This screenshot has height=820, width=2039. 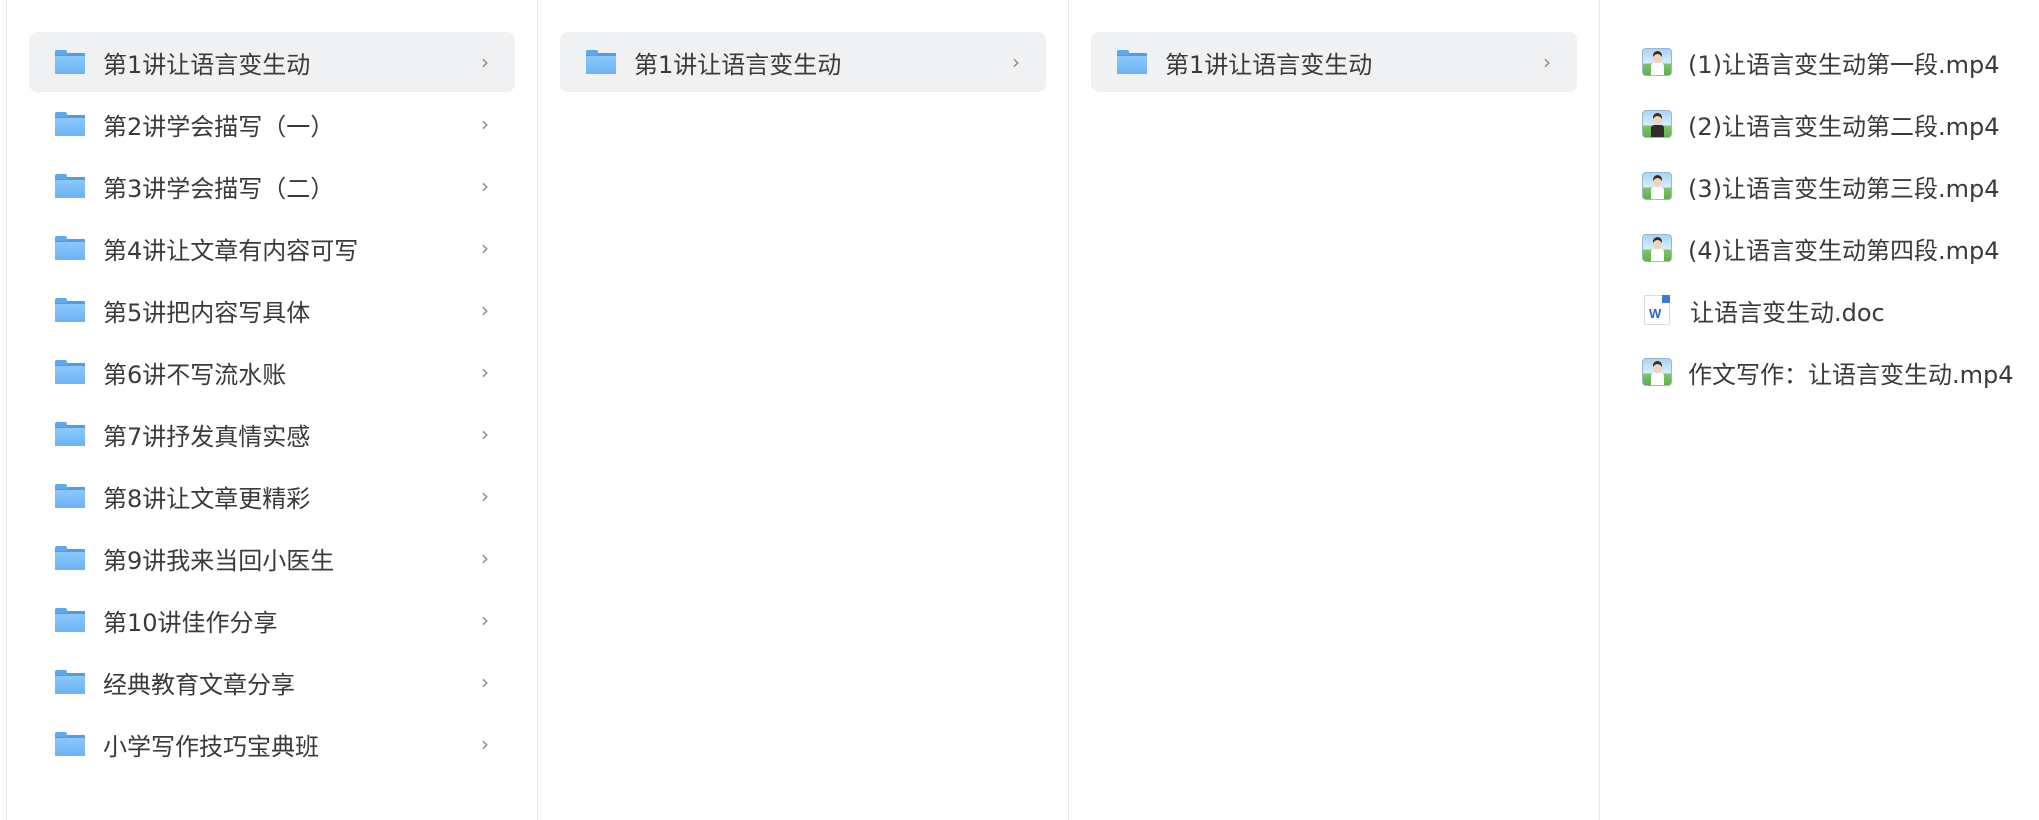 I want to click on file-row: (2)让语言变生动第二段.mp4, so click(x=1829, y=124).